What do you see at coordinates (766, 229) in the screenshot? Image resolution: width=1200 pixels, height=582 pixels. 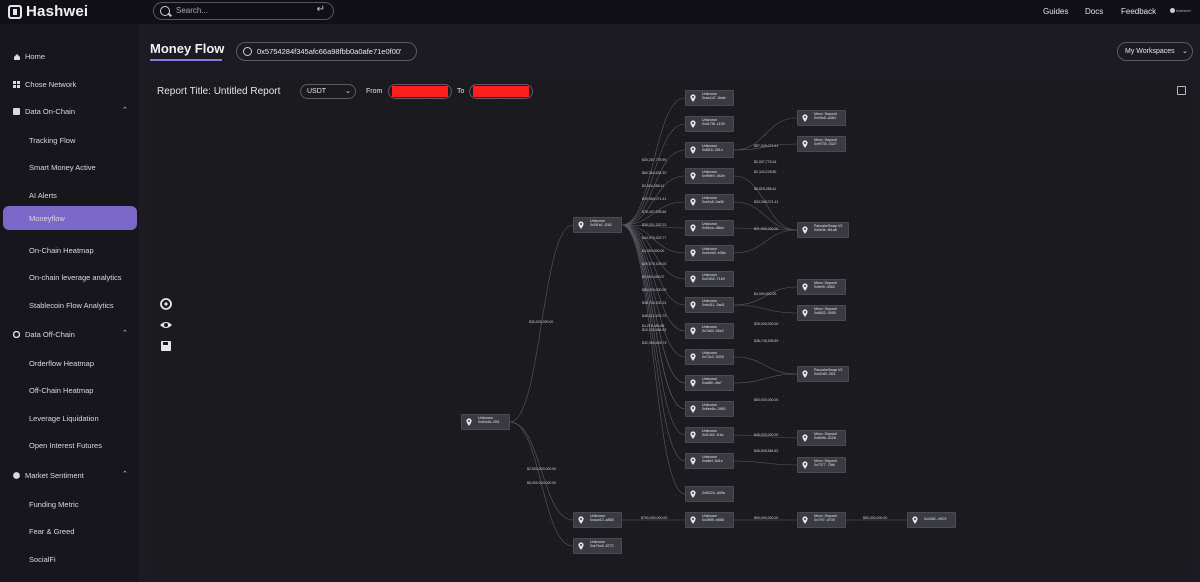 I see `edge-amount-label: $21,000,000.00` at bounding box center [766, 229].